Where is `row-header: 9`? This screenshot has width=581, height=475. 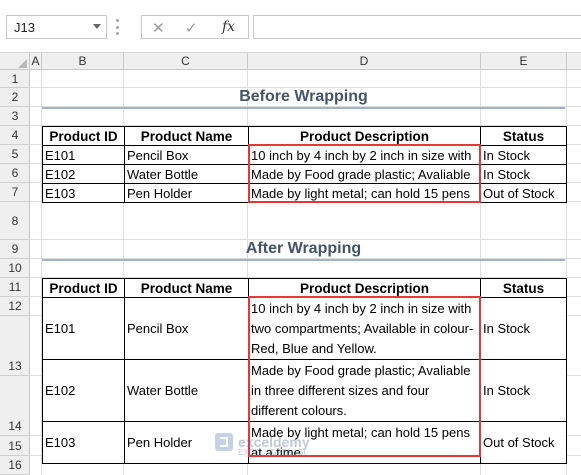 row-header: 9 is located at coordinates (15, 249).